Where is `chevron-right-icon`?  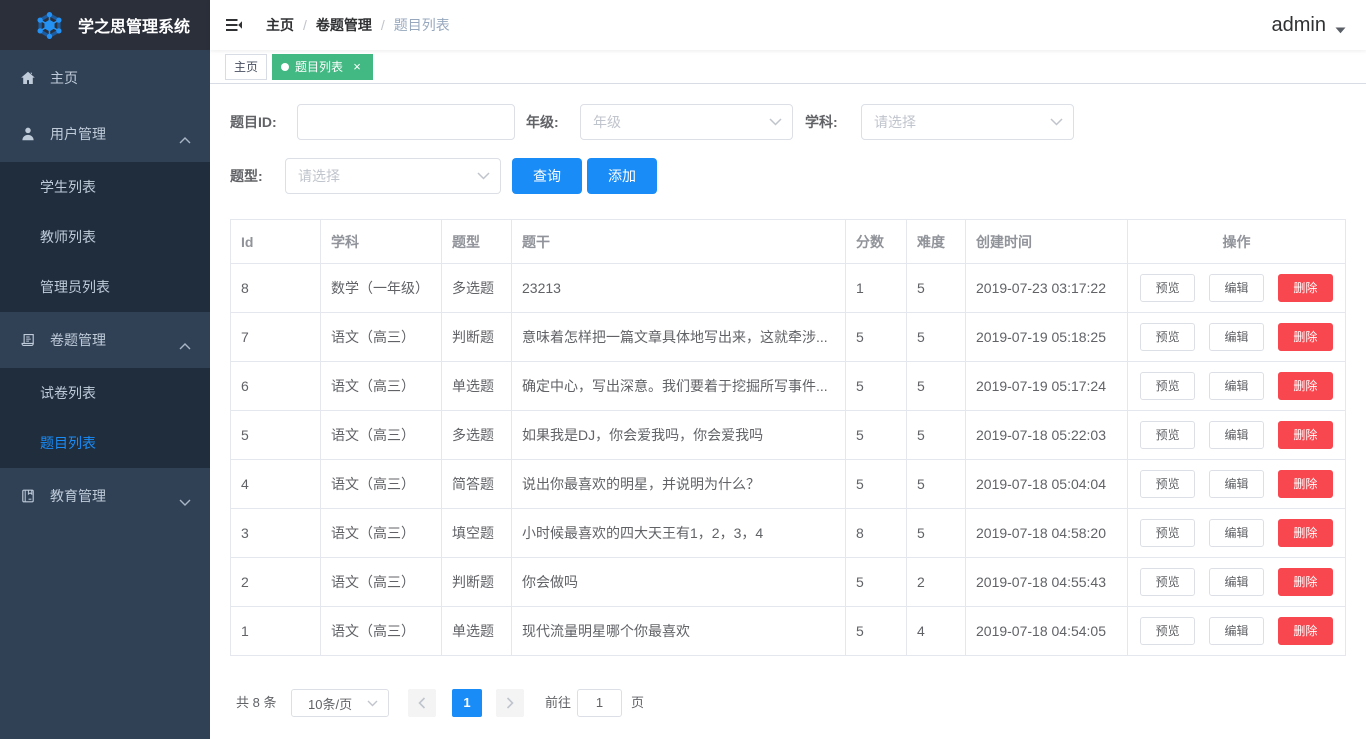 chevron-right-icon is located at coordinates (510, 703).